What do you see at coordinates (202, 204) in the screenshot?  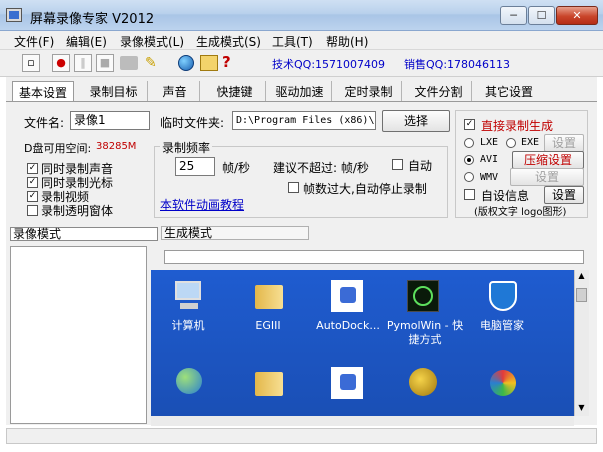 I see `tutorial-link: 本软件动画教程` at bounding box center [202, 204].